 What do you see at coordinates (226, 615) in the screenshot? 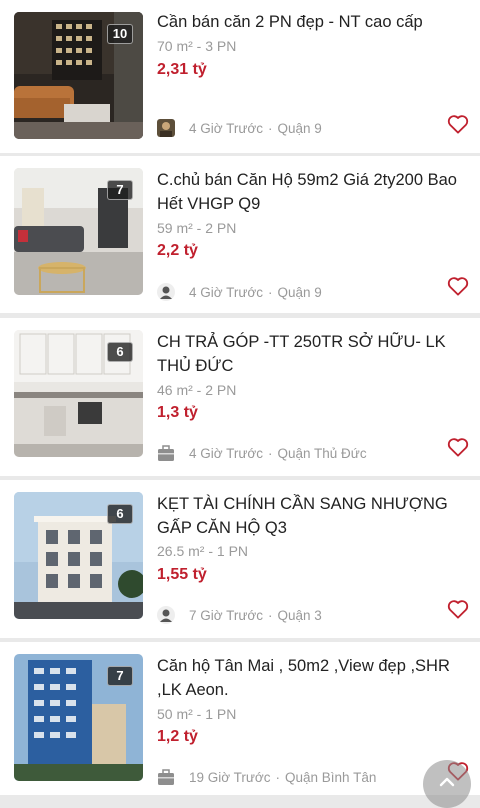
I see `listing-time: 7 Giờ Trước` at bounding box center [226, 615].